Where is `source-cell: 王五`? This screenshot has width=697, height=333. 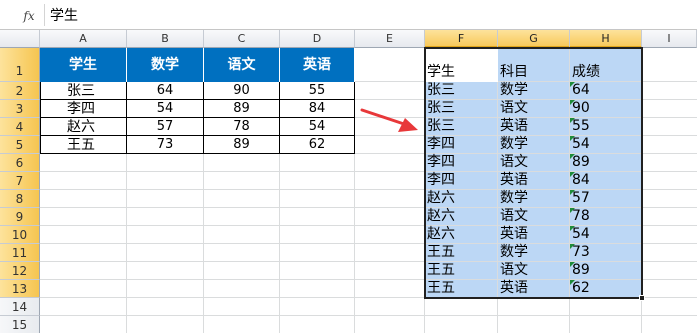
source-cell: 王五 is located at coordinates (83, 145).